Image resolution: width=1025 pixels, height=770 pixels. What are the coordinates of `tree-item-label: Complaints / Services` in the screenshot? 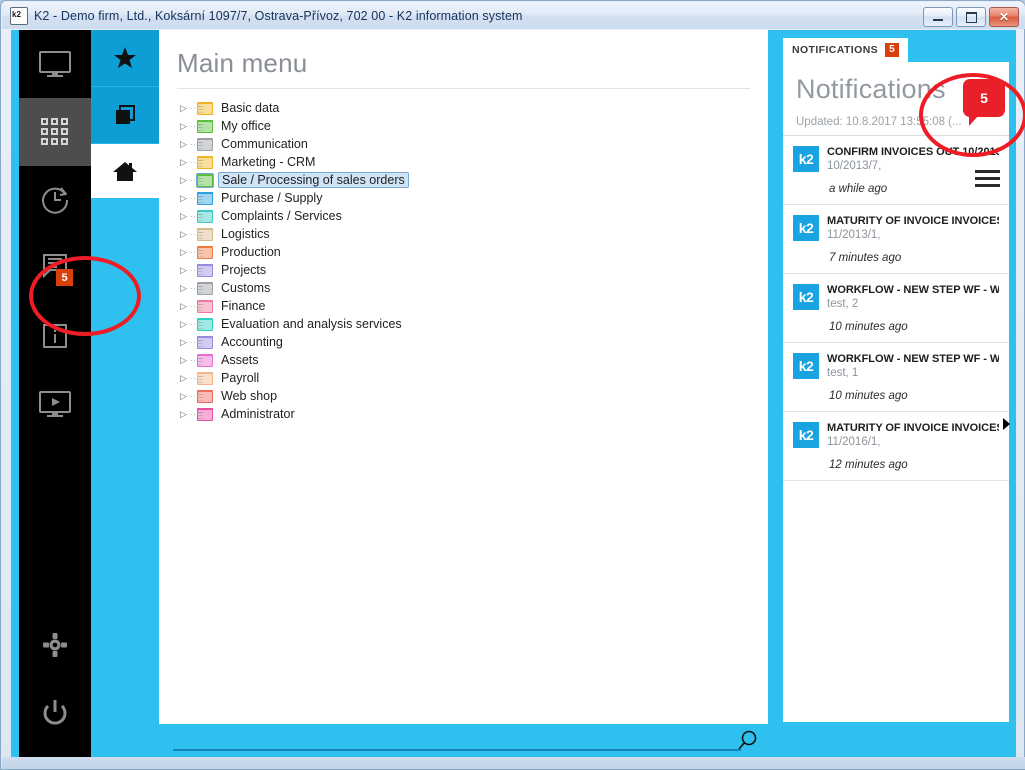 It's located at (281, 216).